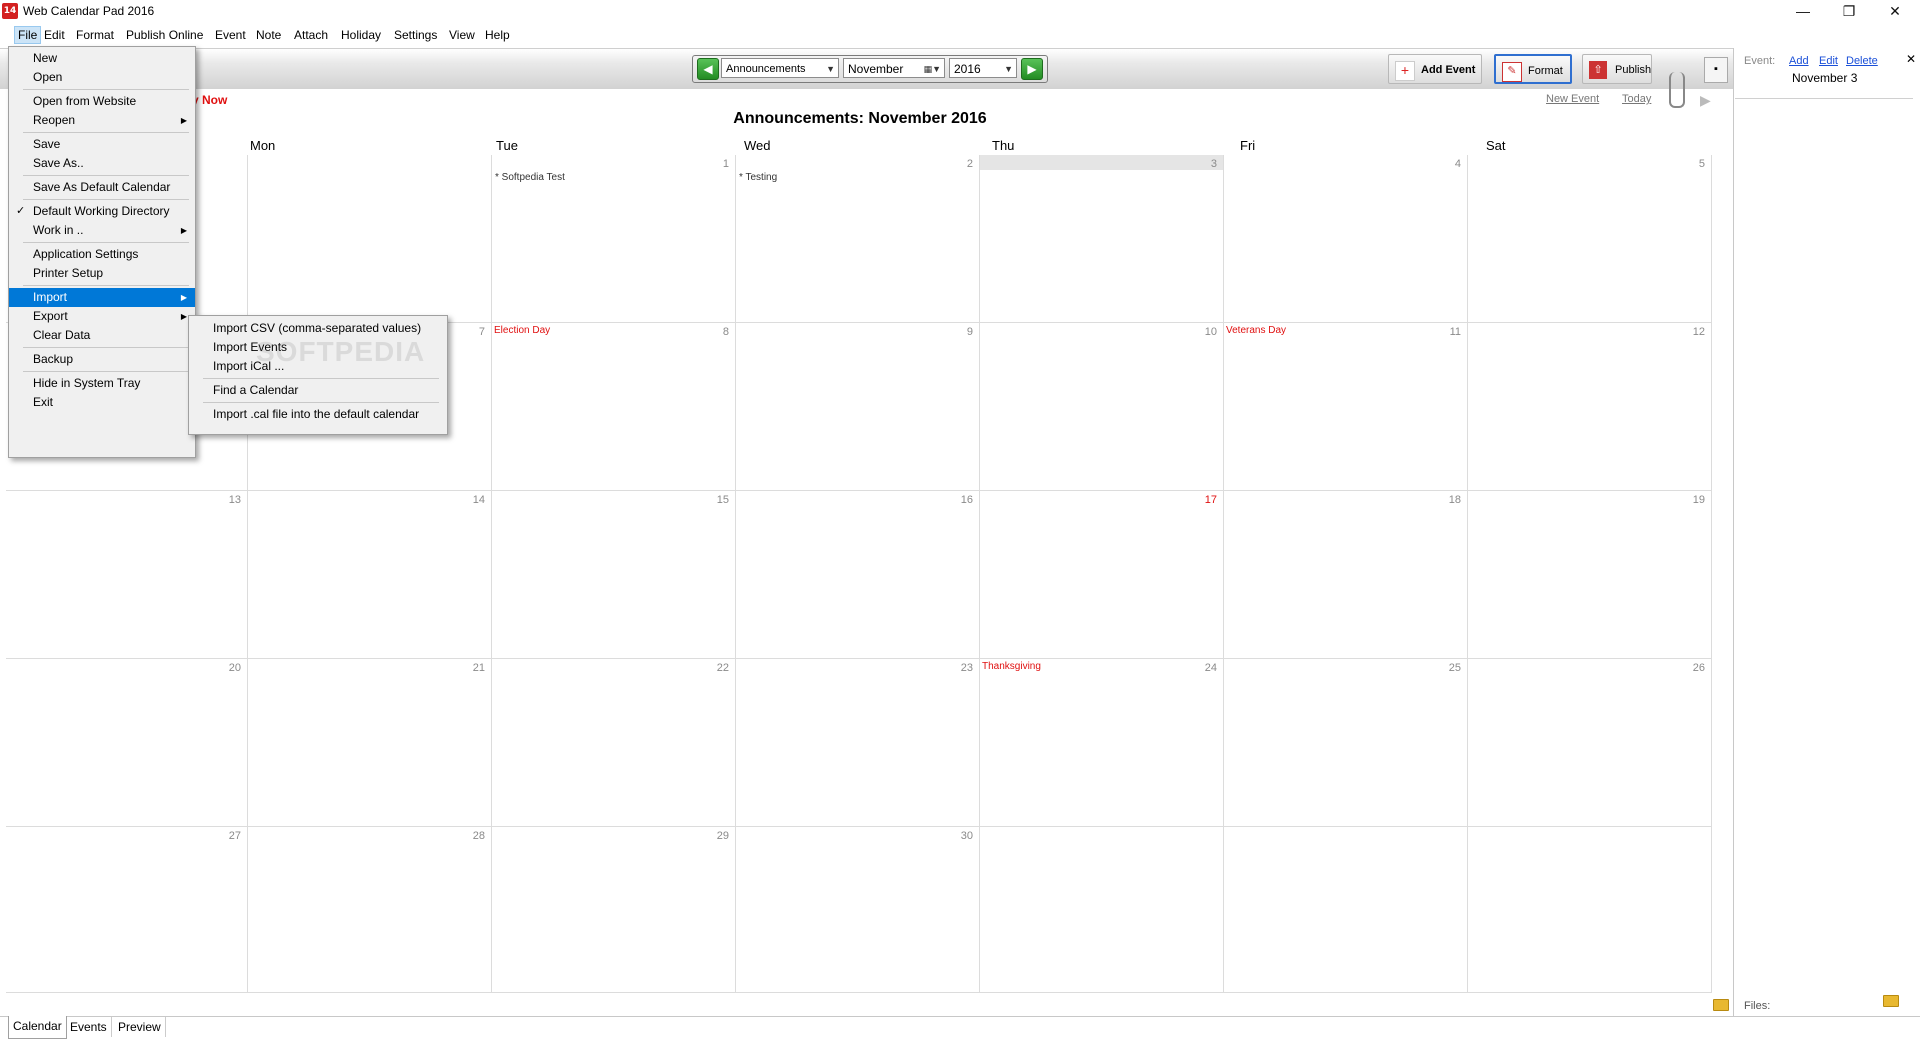 The height and width of the screenshot is (1041, 1920). What do you see at coordinates (1716, 70) in the screenshot?
I see `pane-toggle-button: ▪` at bounding box center [1716, 70].